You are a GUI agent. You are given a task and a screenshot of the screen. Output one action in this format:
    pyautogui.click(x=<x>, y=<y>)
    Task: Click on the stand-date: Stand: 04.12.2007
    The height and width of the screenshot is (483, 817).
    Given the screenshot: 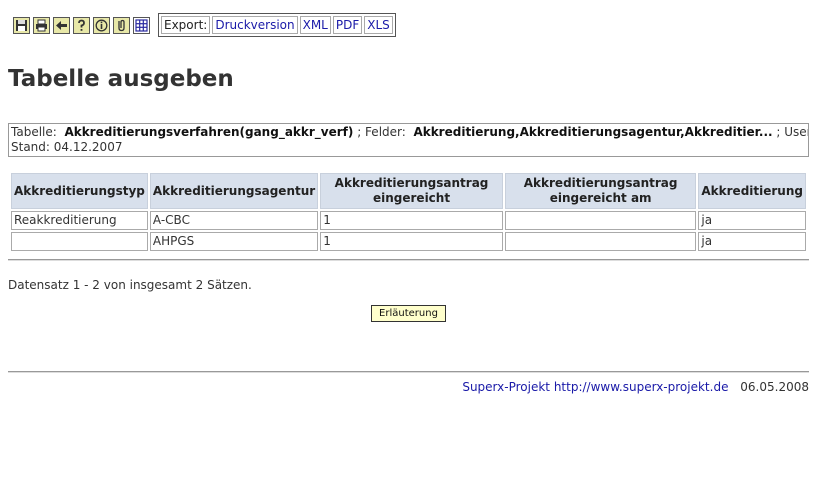 What is the action you would take?
    pyautogui.click(x=67, y=147)
    